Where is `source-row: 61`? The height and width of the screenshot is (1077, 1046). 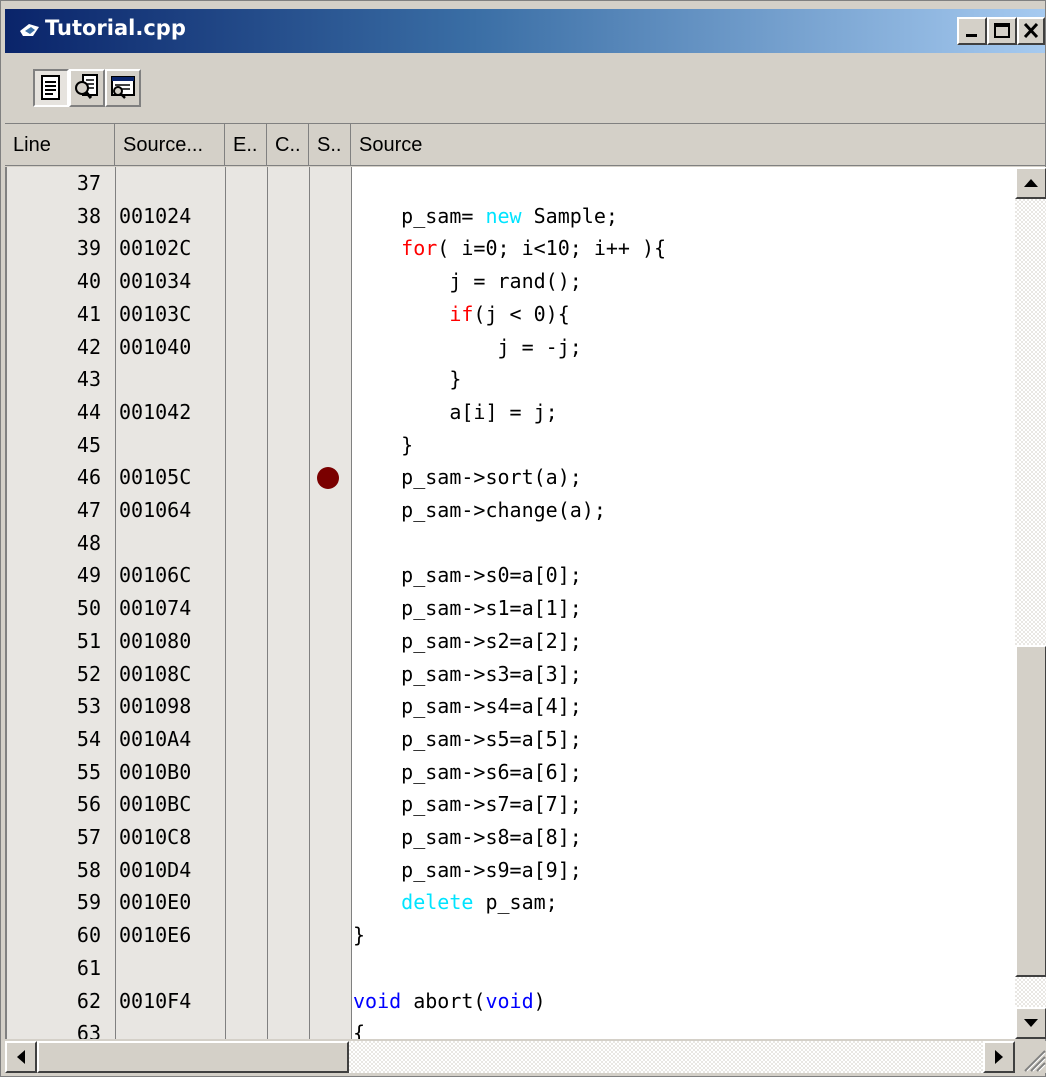
source-row: 61 is located at coordinates (511, 968).